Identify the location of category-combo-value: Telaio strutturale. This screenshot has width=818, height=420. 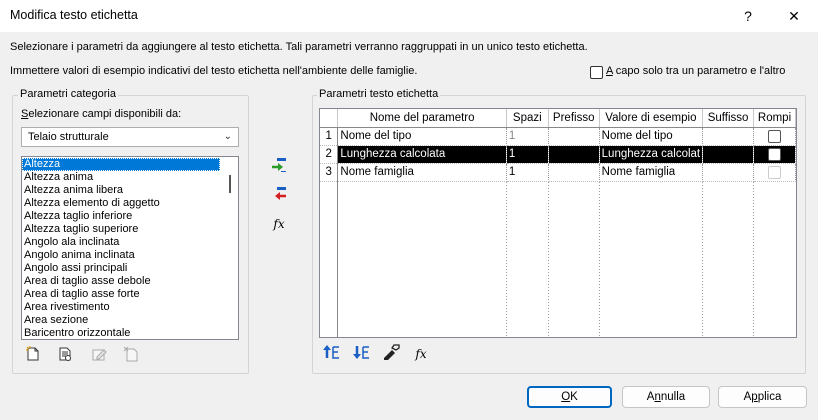
(68, 137).